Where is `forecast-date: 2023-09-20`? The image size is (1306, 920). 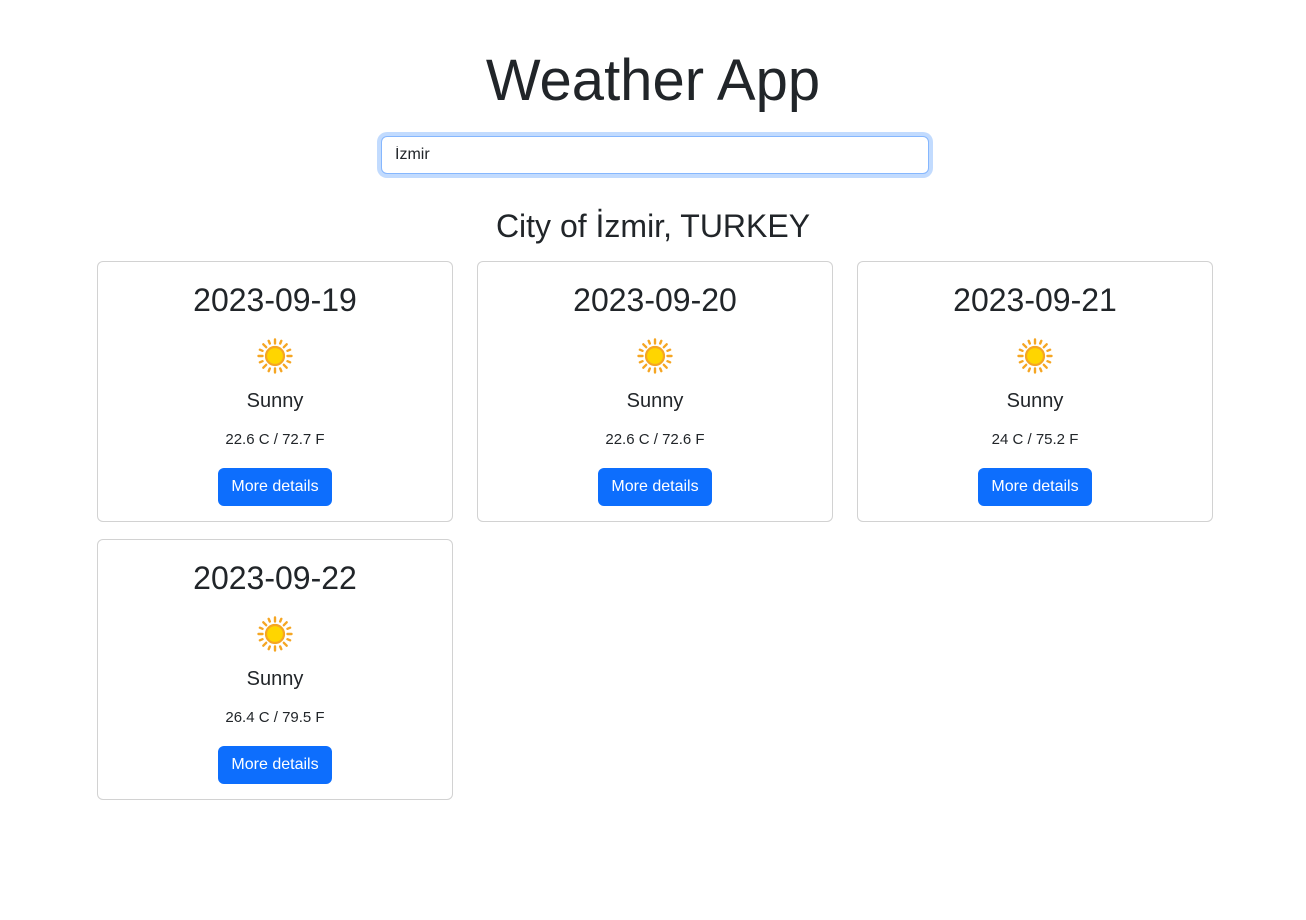
forecast-date: 2023-09-20 is located at coordinates (655, 300).